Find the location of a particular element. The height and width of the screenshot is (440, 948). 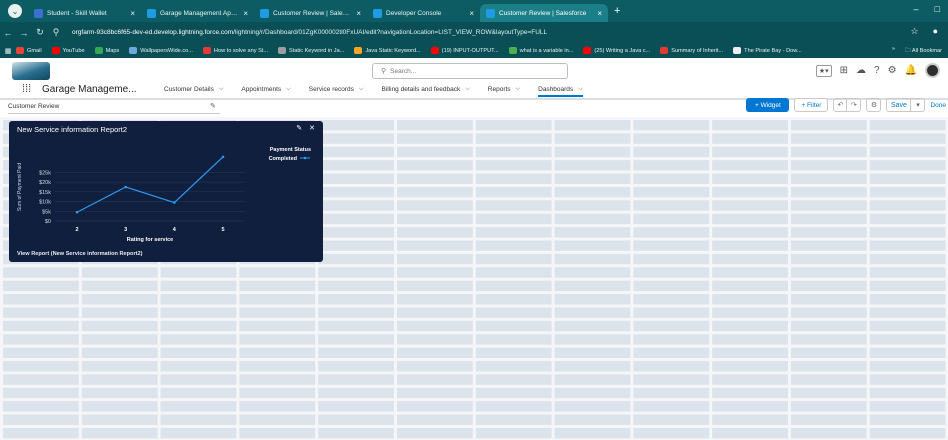

add-widget-button: + Widget is located at coordinates (768, 105).